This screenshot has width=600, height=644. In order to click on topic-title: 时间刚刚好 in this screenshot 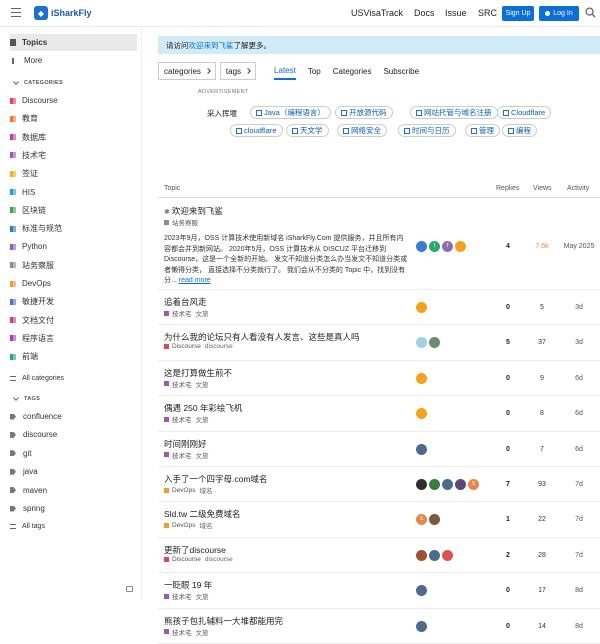, I will do `click(185, 444)`.